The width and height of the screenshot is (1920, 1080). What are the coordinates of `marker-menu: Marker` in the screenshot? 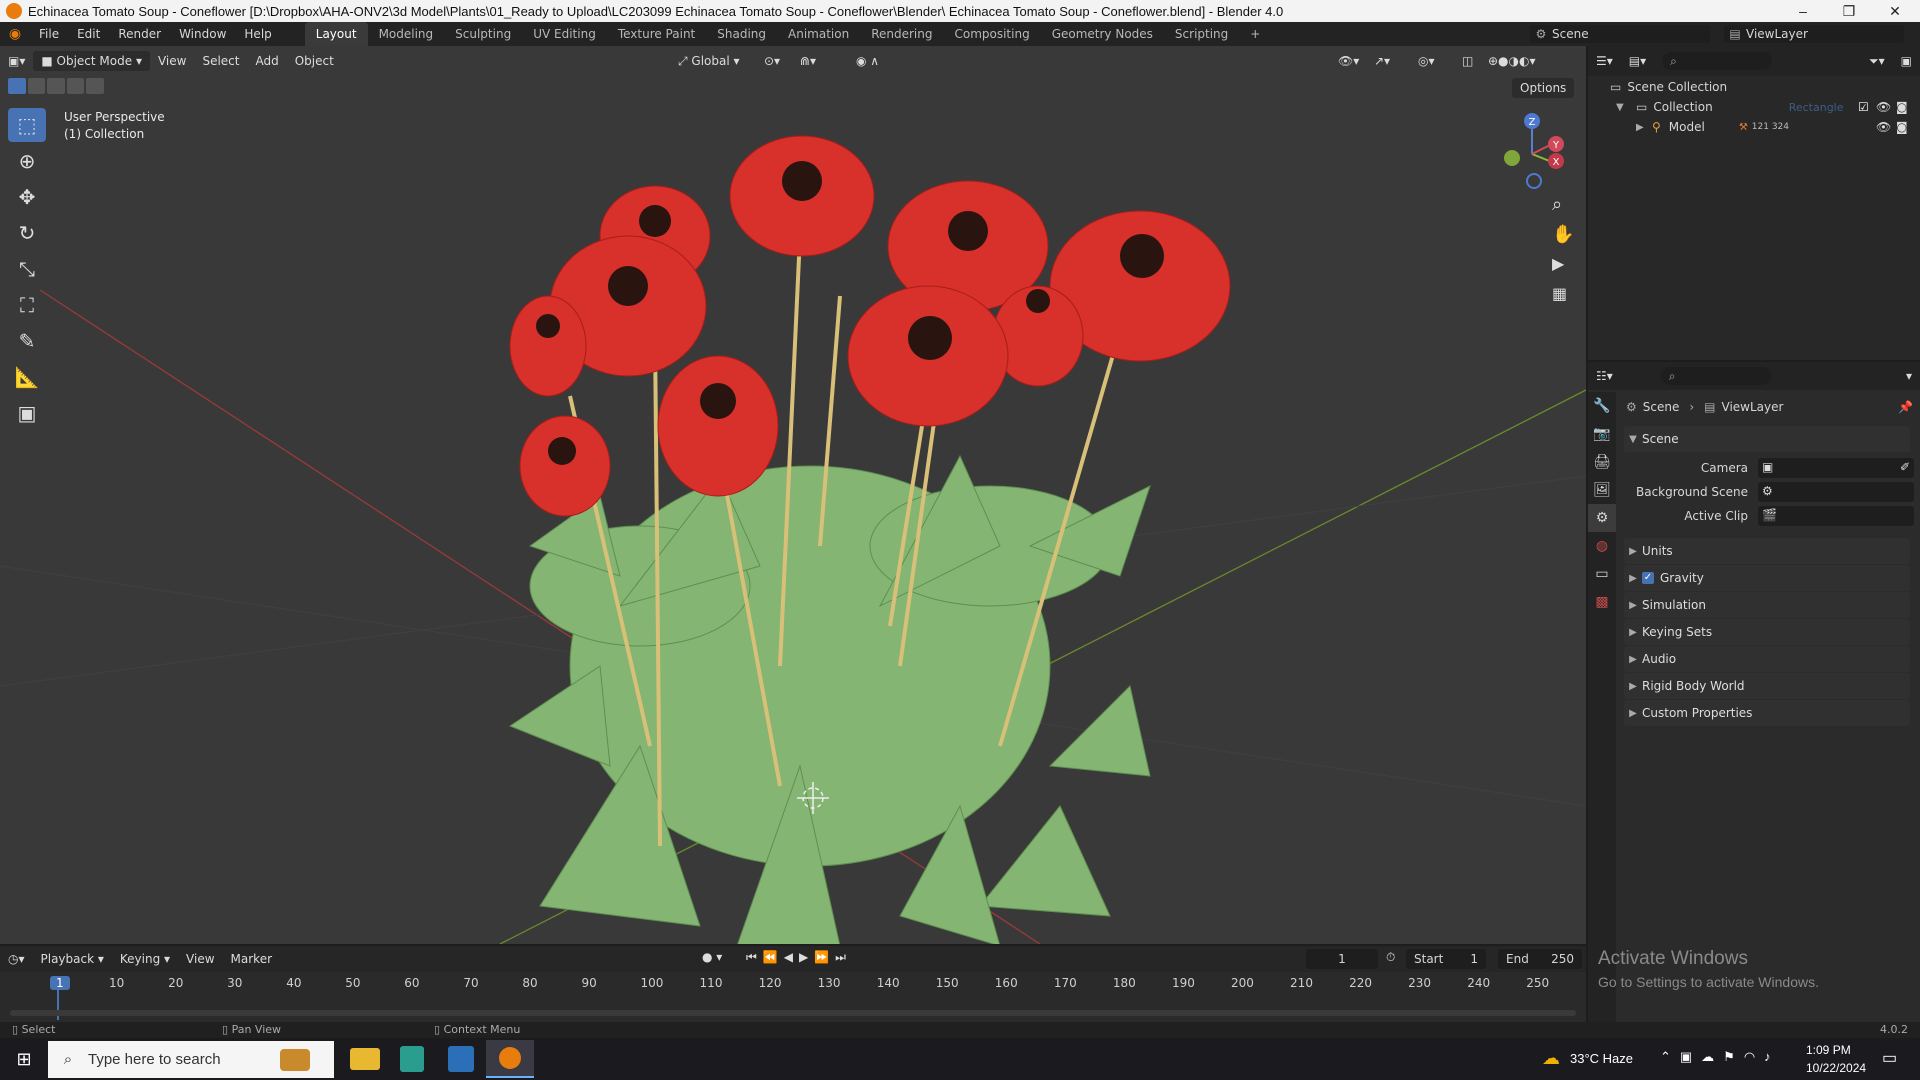 It's located at (251, 959).